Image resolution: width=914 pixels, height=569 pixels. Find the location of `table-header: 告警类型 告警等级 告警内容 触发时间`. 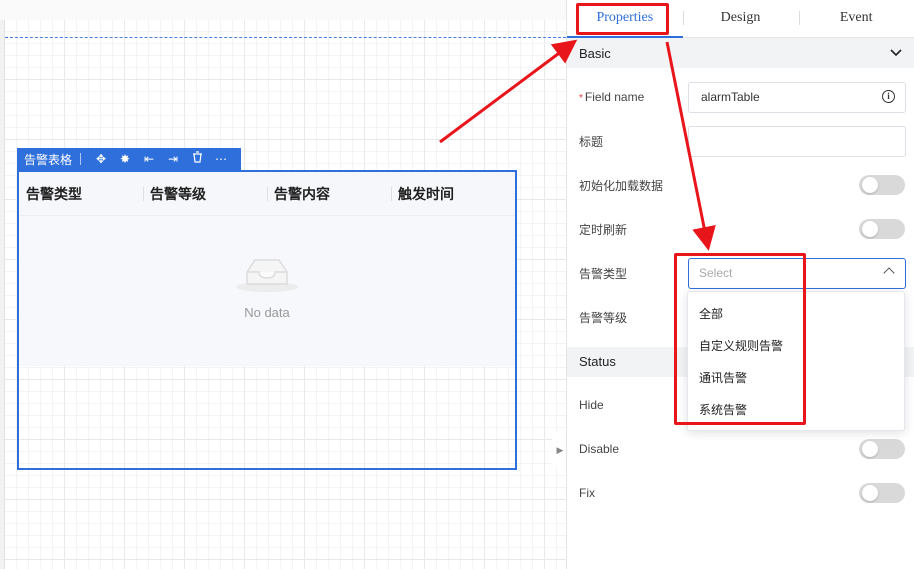

table-header: 告警类型 告警等级 告警内容 触发时间 is located at coordinates (267, 194).